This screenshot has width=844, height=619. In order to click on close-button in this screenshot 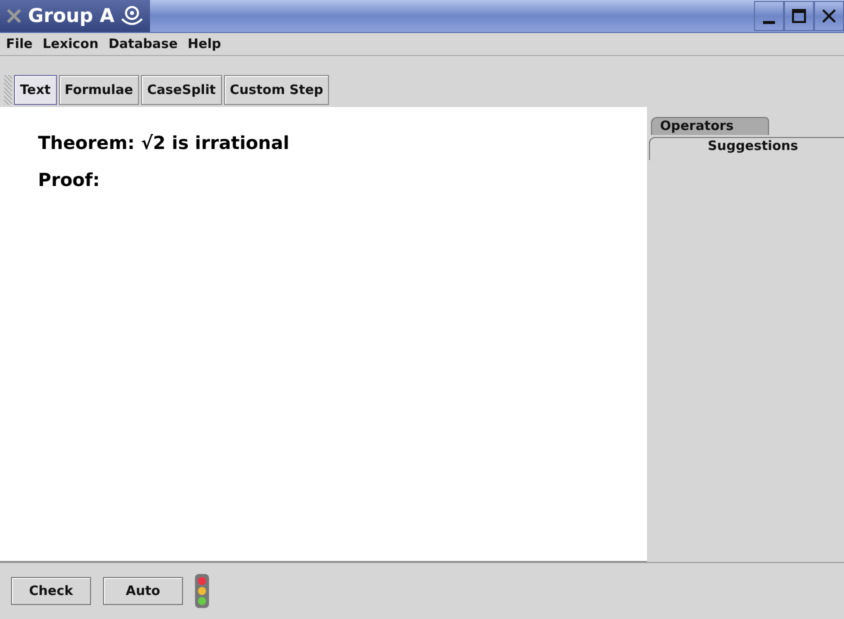, I will do `click(829, 16)`.